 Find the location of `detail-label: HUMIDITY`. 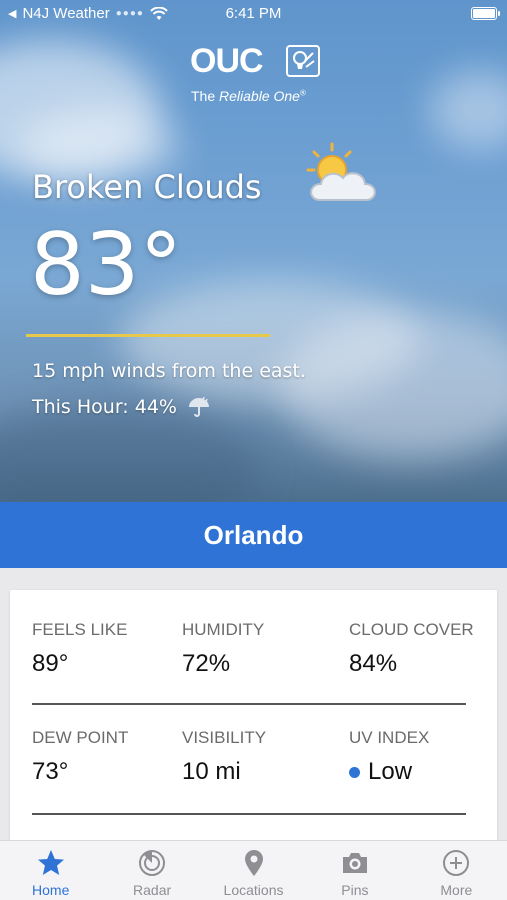

detail-label: HUMIDITY is located at coordinates (223, 629).